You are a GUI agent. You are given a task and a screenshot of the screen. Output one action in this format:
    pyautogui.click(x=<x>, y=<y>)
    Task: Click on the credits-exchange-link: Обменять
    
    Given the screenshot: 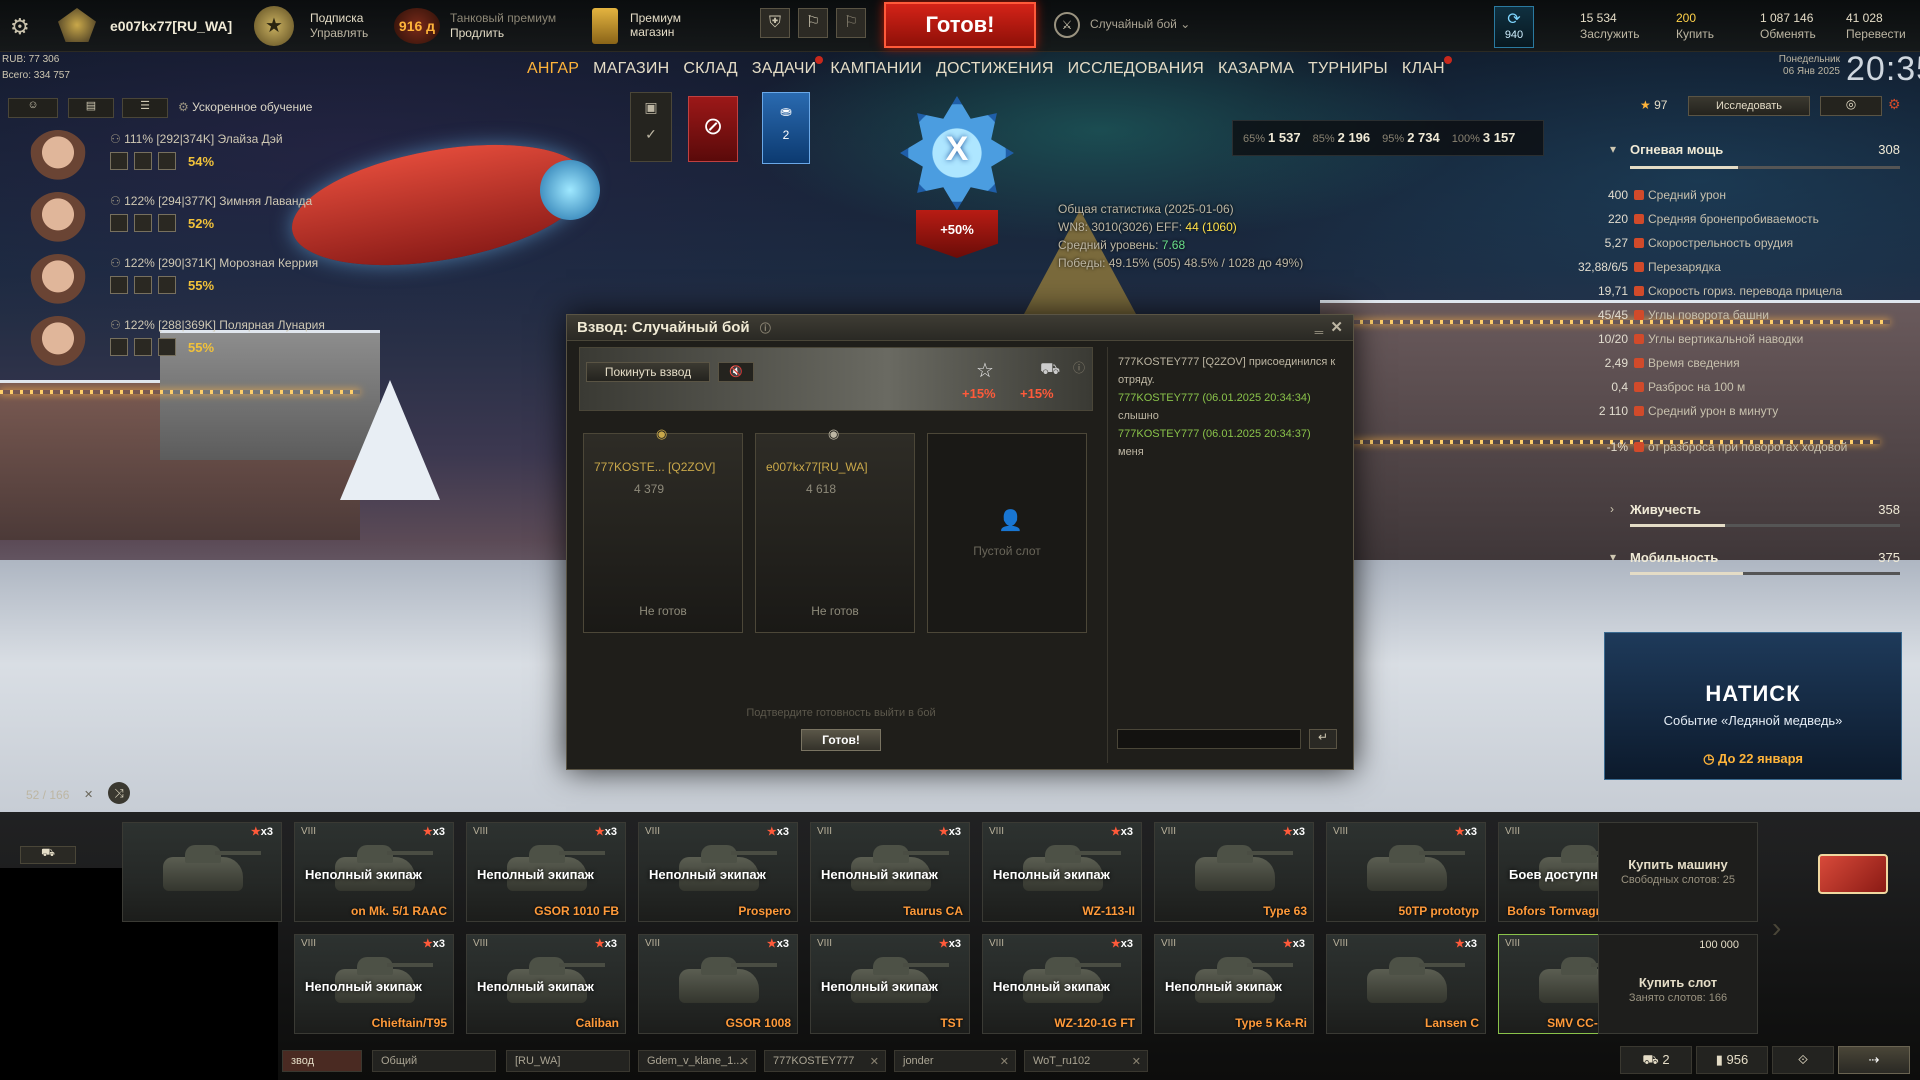 What is the action you would take?
    pyautogui.click(x=1788, y=34)
    